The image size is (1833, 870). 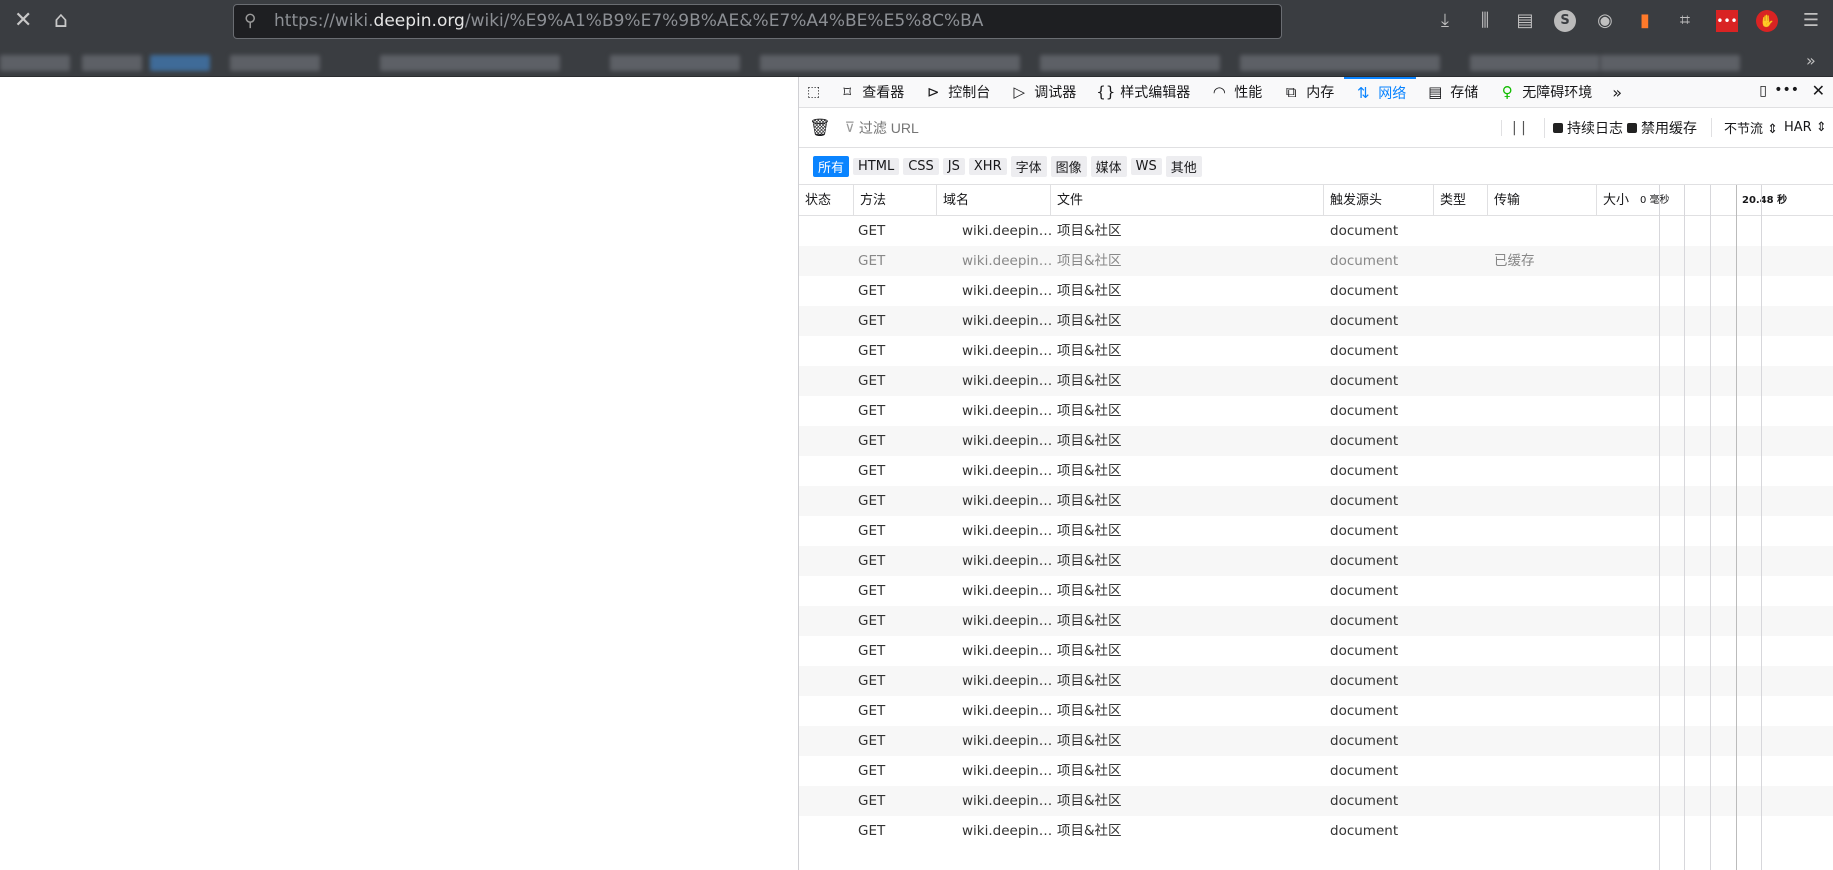 What do you see at coordinates (1565, 21) in the screenshot?
I see `extension-s-icon: S` at bounding box center [1565, 21].